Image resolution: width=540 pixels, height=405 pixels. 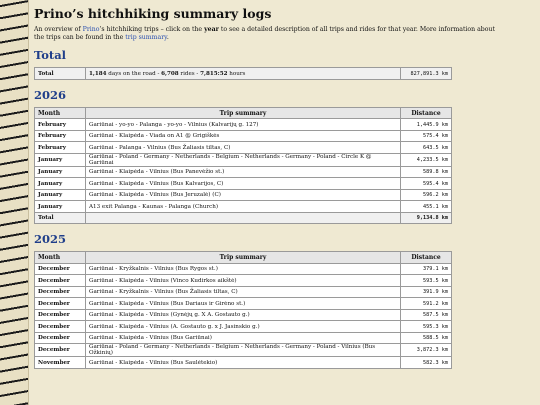 I want to click on row-distance: 455.1 km, so click(x=426, y=206).